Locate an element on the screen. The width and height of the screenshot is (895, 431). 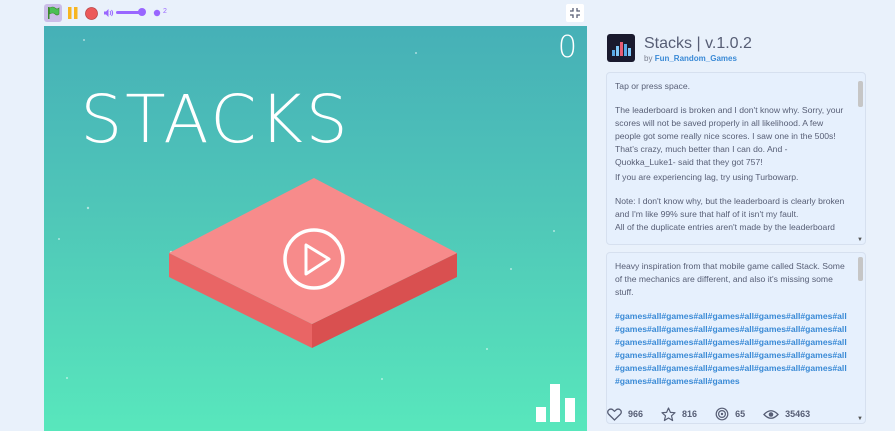
notes-scrollbar-thumb is located at coordinates (860, 269).